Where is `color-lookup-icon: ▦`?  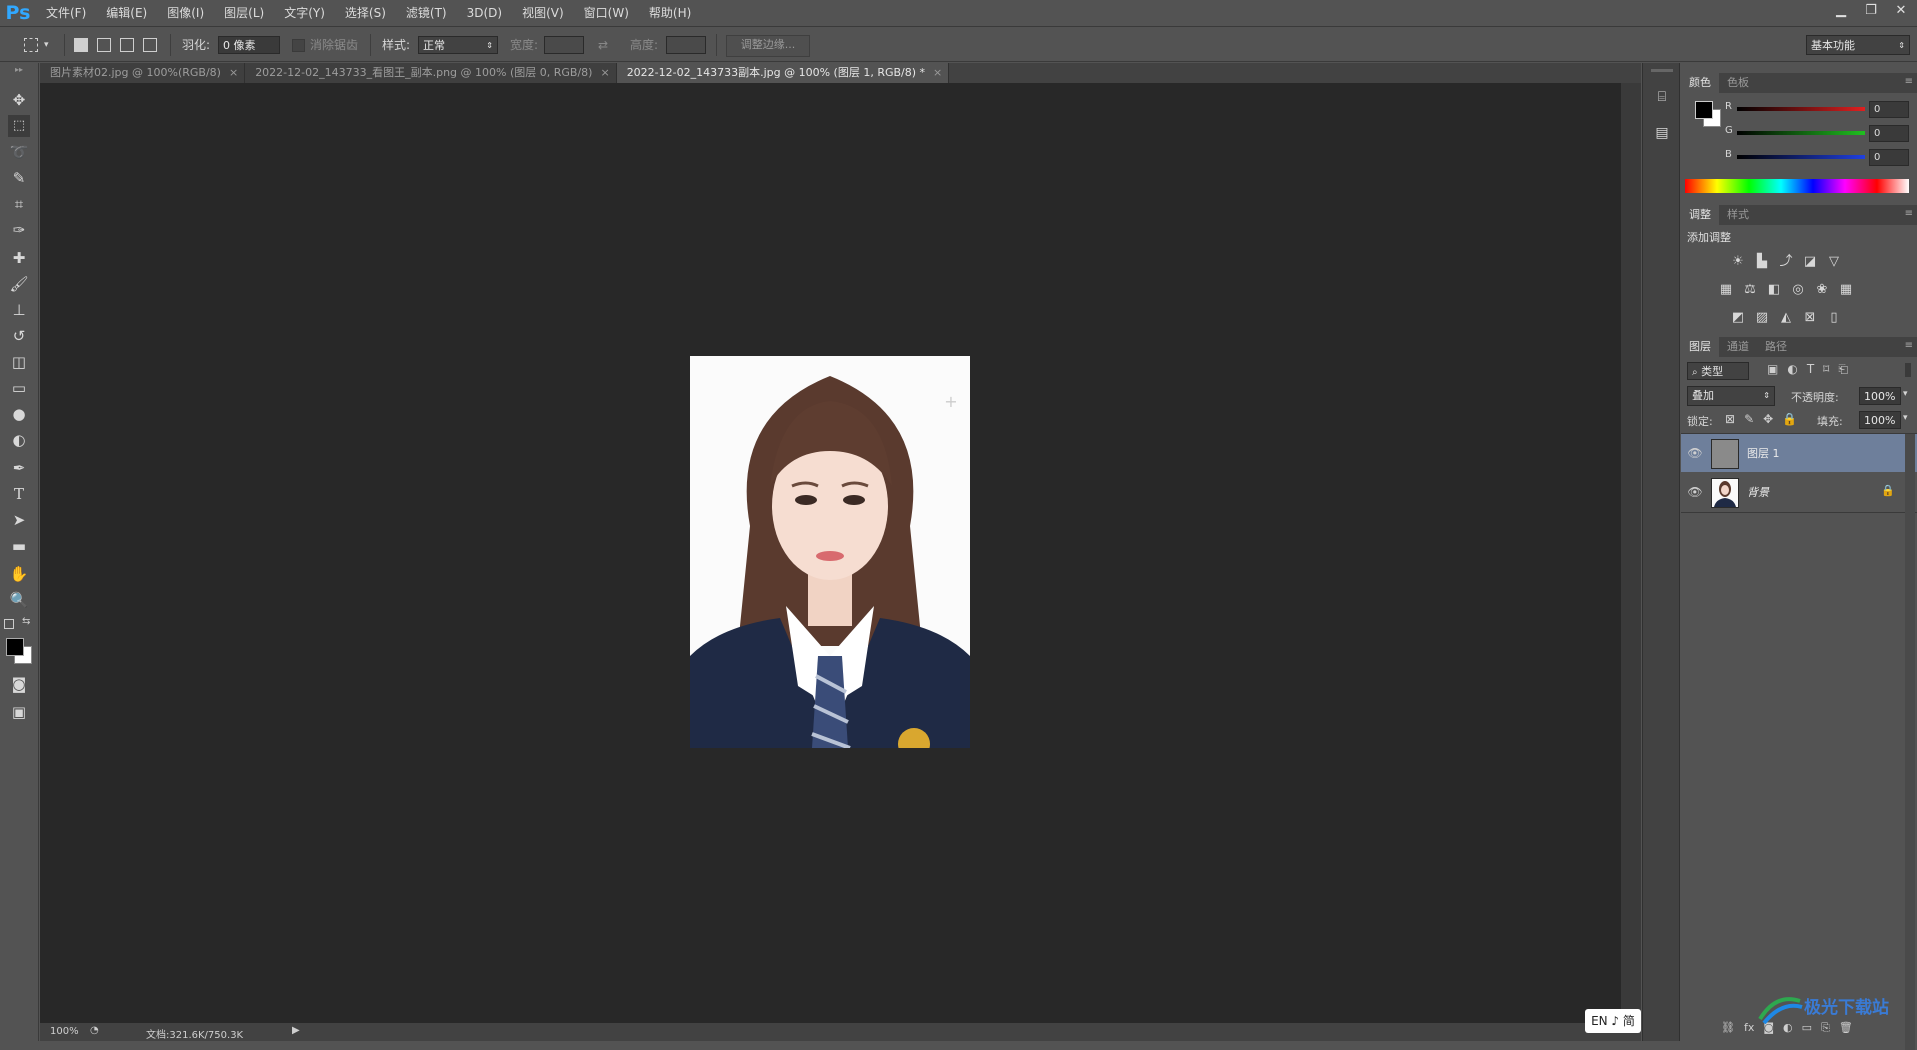 color-lookup-icon: ▦ is located at coordinates (1846, 290).